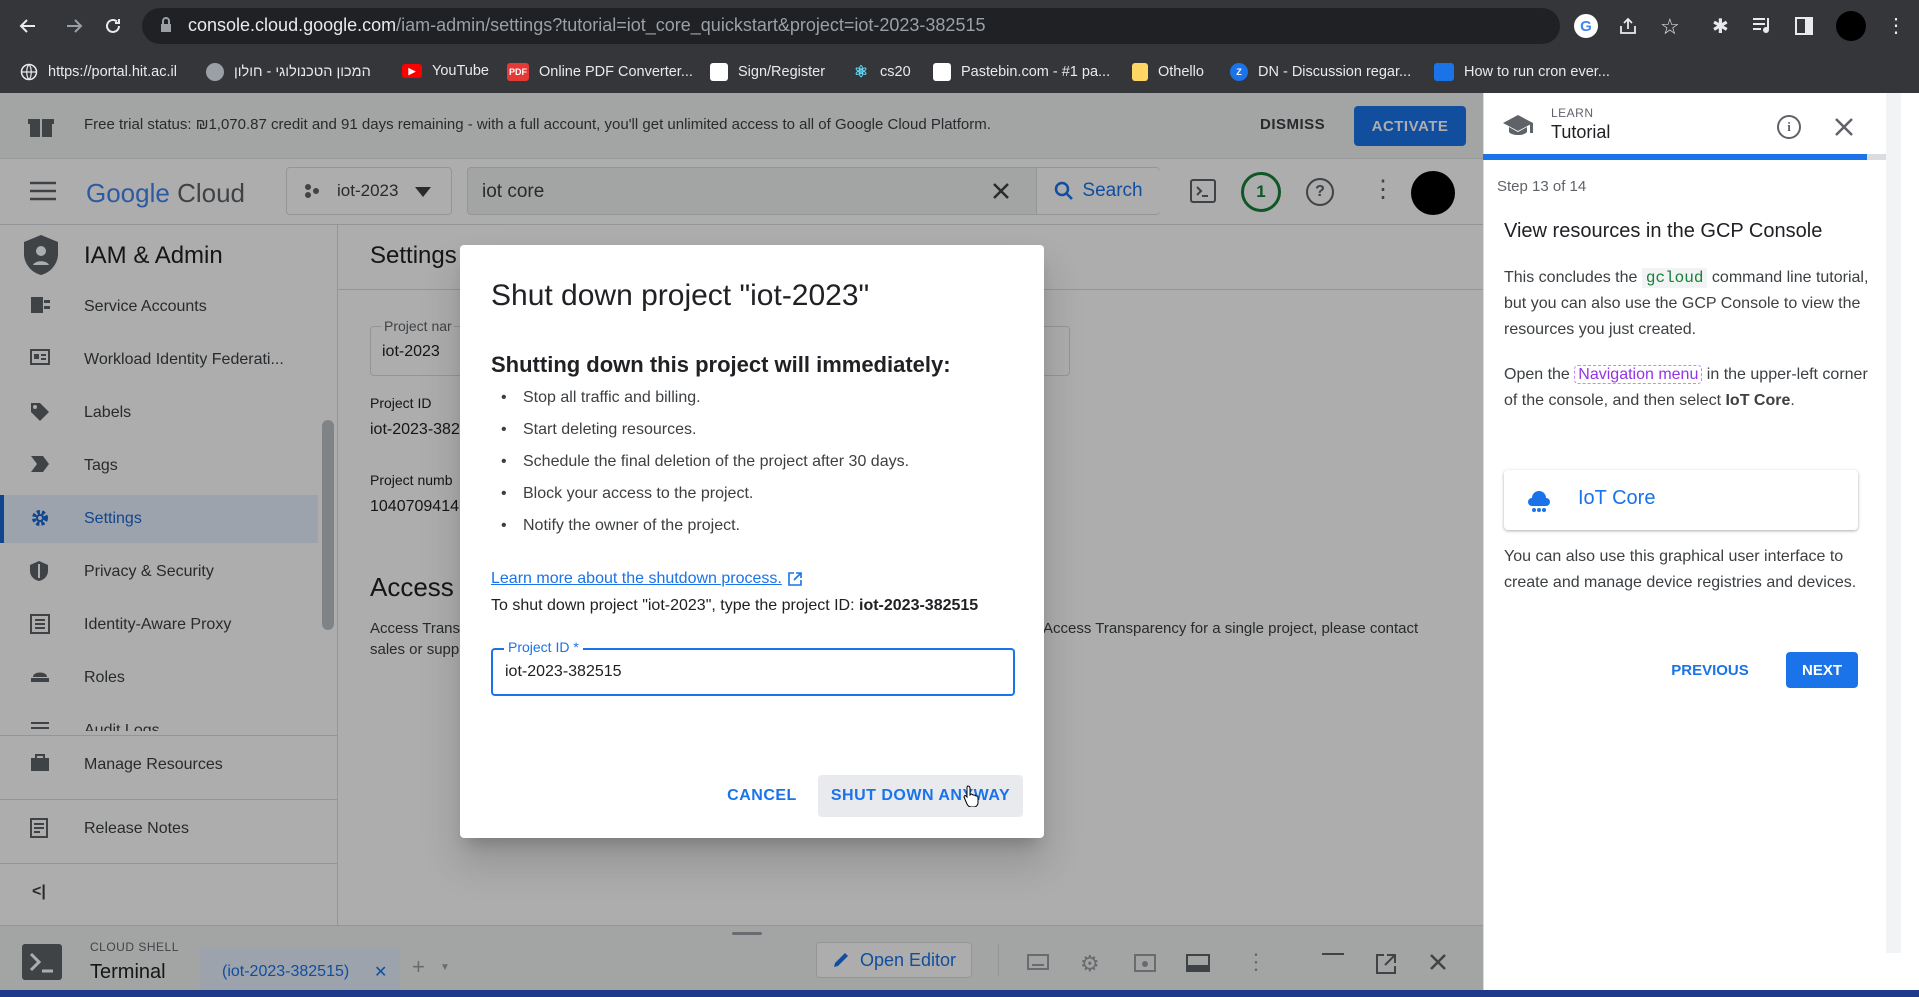  What do you see at coordinates (460, 71) in the screenshot?
I see `bookmark-label: YouTube` at bounding box center [460, 71].